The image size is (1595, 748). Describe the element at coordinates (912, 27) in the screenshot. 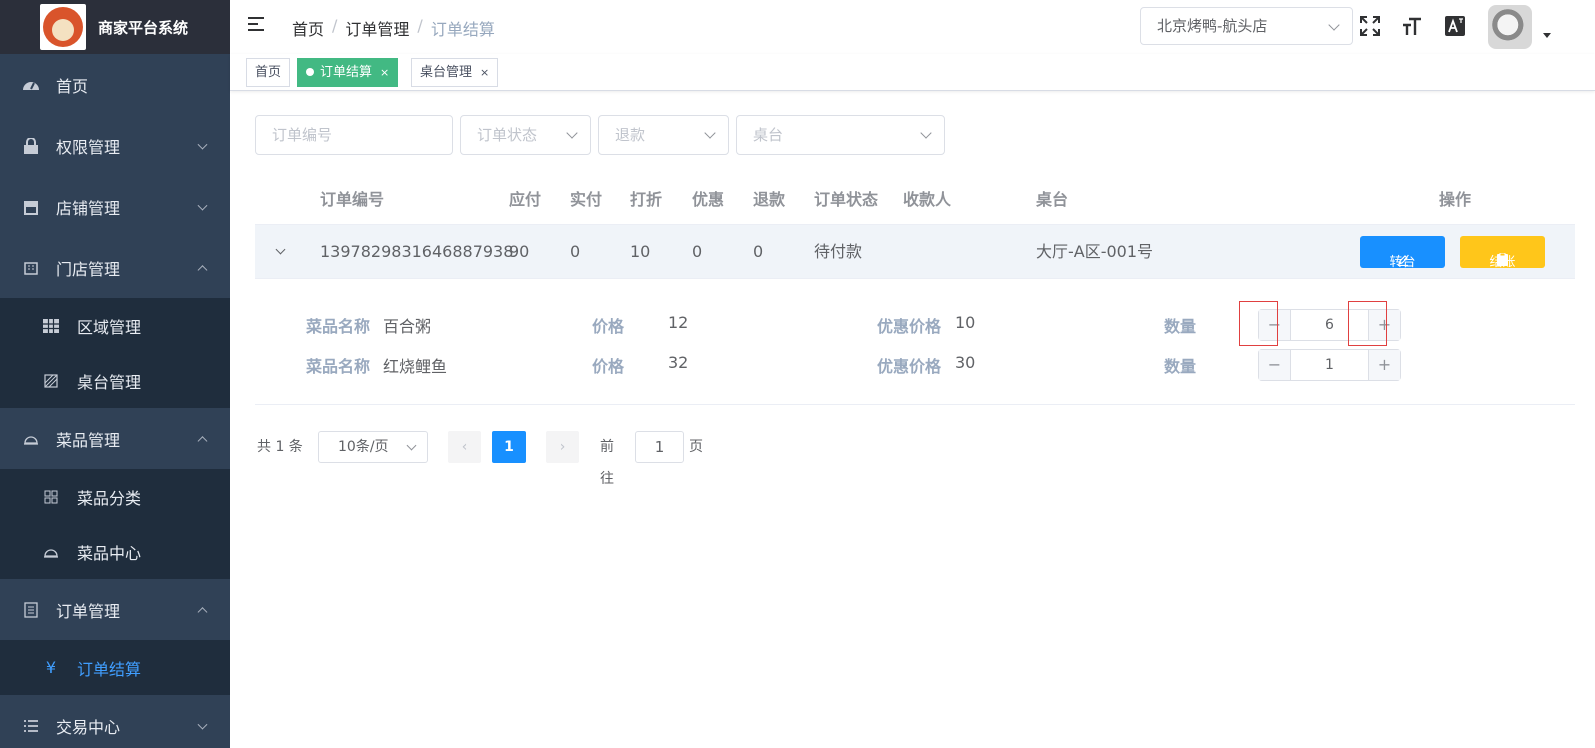

I see `top-navbar: 首页 / 订单管理 / 订单结算 北京烤鸭-航头店` at that location.